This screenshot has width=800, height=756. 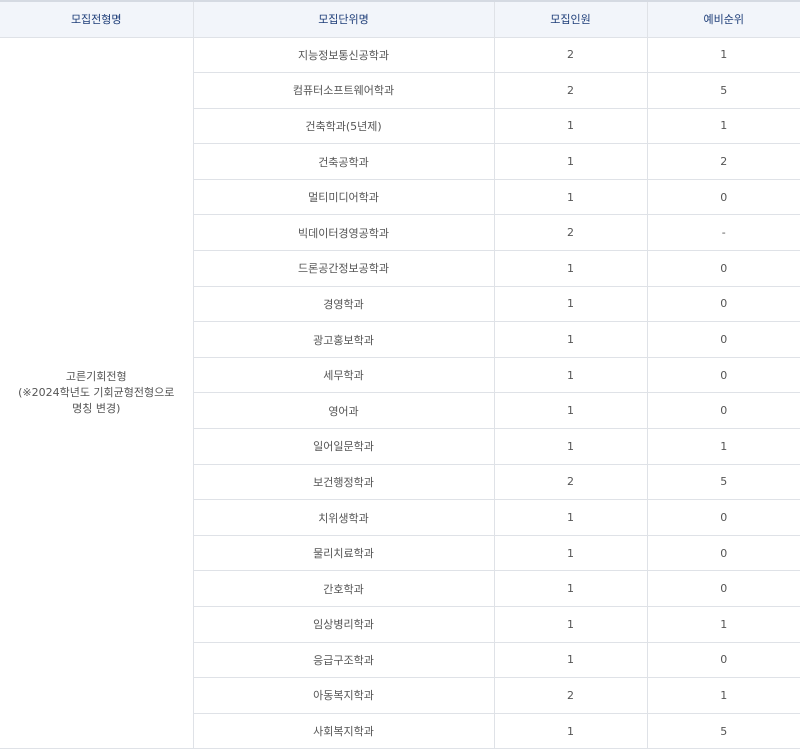 What do you see at coordinates (96, 376) in the screenshot?
I see `track-name: 고른기회전형` at bounding box center [96, 376].